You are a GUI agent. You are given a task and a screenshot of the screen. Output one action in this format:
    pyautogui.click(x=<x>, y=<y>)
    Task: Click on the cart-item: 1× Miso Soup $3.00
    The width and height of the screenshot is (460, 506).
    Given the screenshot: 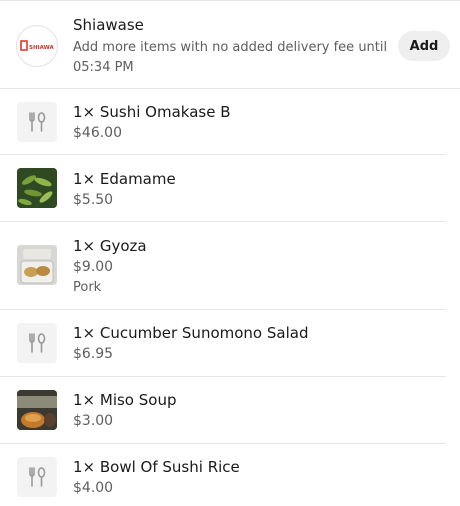 What is the action you would take?
    pyautogui.click(x=223, y=410)
    